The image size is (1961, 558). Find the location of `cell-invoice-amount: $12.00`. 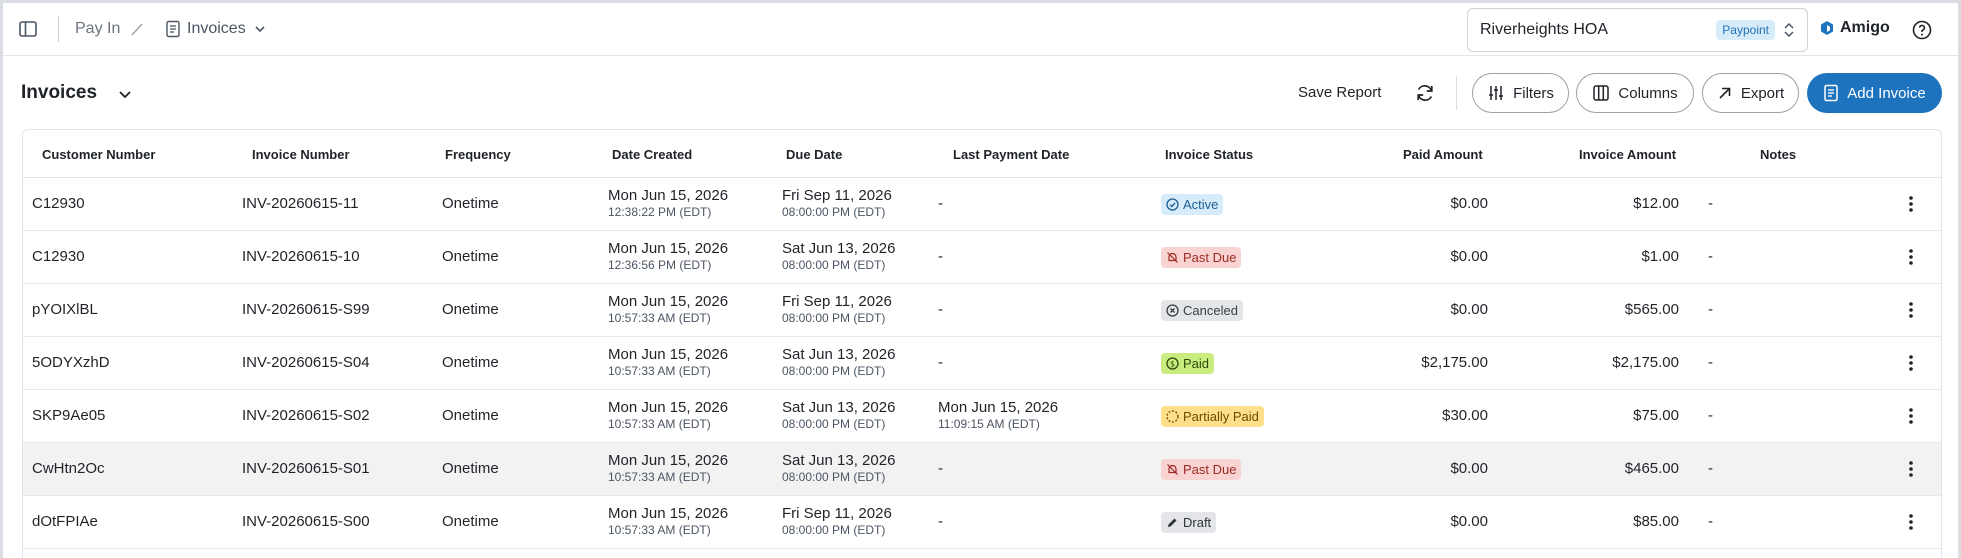

cell-invoice-amount: $12.00 is located at coordinates (1656, 203).